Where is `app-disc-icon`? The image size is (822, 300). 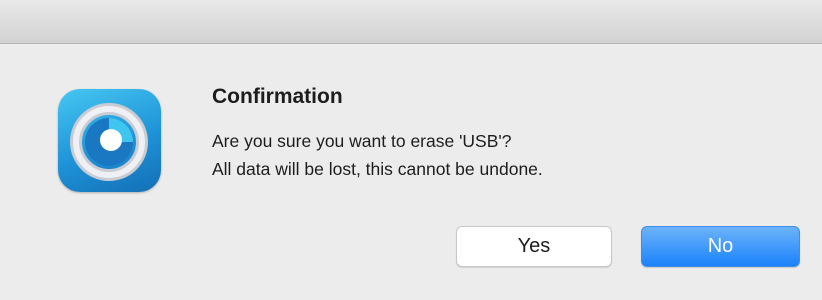
app-disc-icon is located at coordinates (109, 140).